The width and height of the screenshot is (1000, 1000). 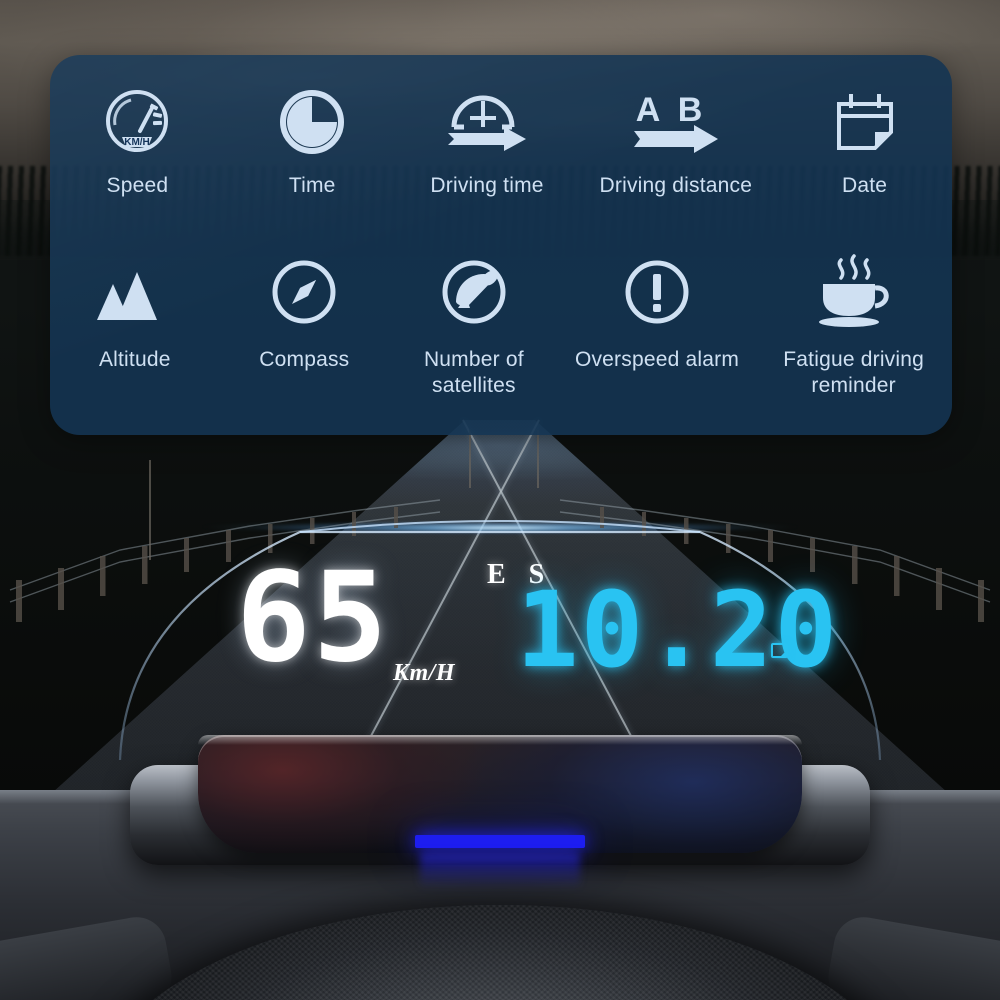 What do you see at coordinates (424, 673) in the screenshot?
I see `hud-speed-unit: Km/H` at bounding box center [424, 673].